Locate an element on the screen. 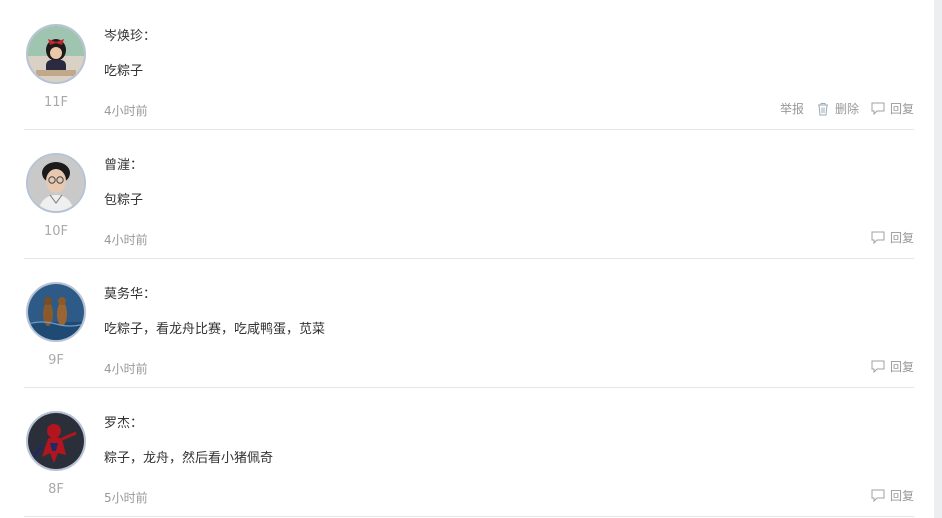 The width and height of the screenshot is (942, 518). floor-number: 11F is located at coordinates (56, 102).